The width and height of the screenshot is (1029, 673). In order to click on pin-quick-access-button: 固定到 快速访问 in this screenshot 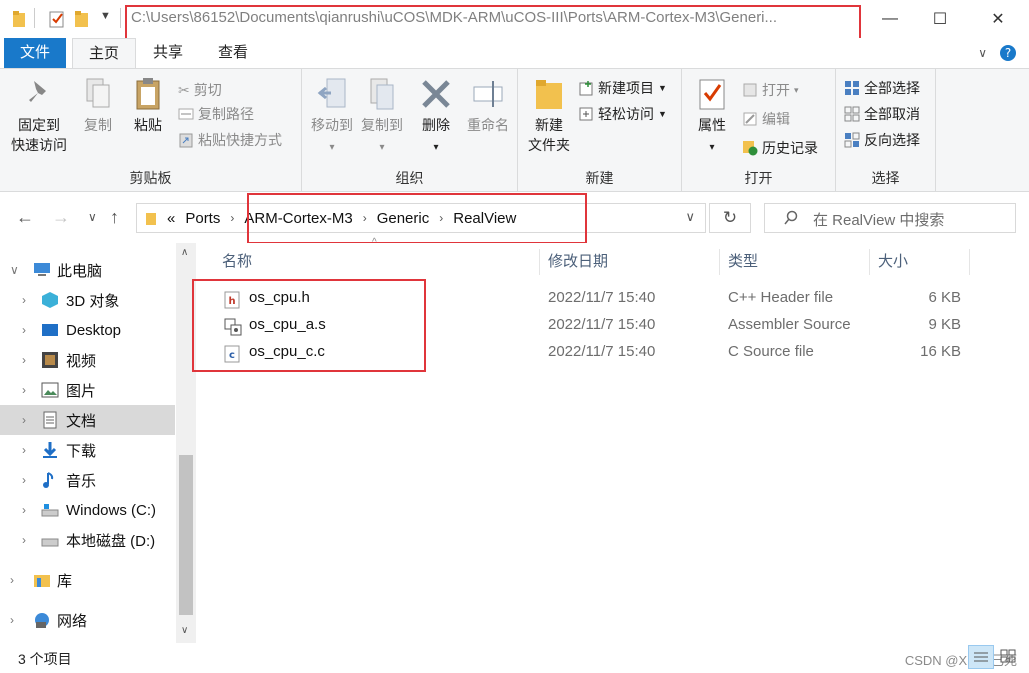, I will do `click(39, 116)`.